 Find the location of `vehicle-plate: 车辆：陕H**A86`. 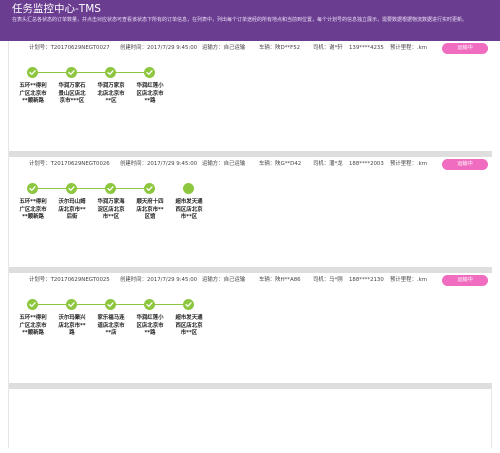

vehicle-plate: 车辆：陕H**A86 is located at coordinates (280, 280).